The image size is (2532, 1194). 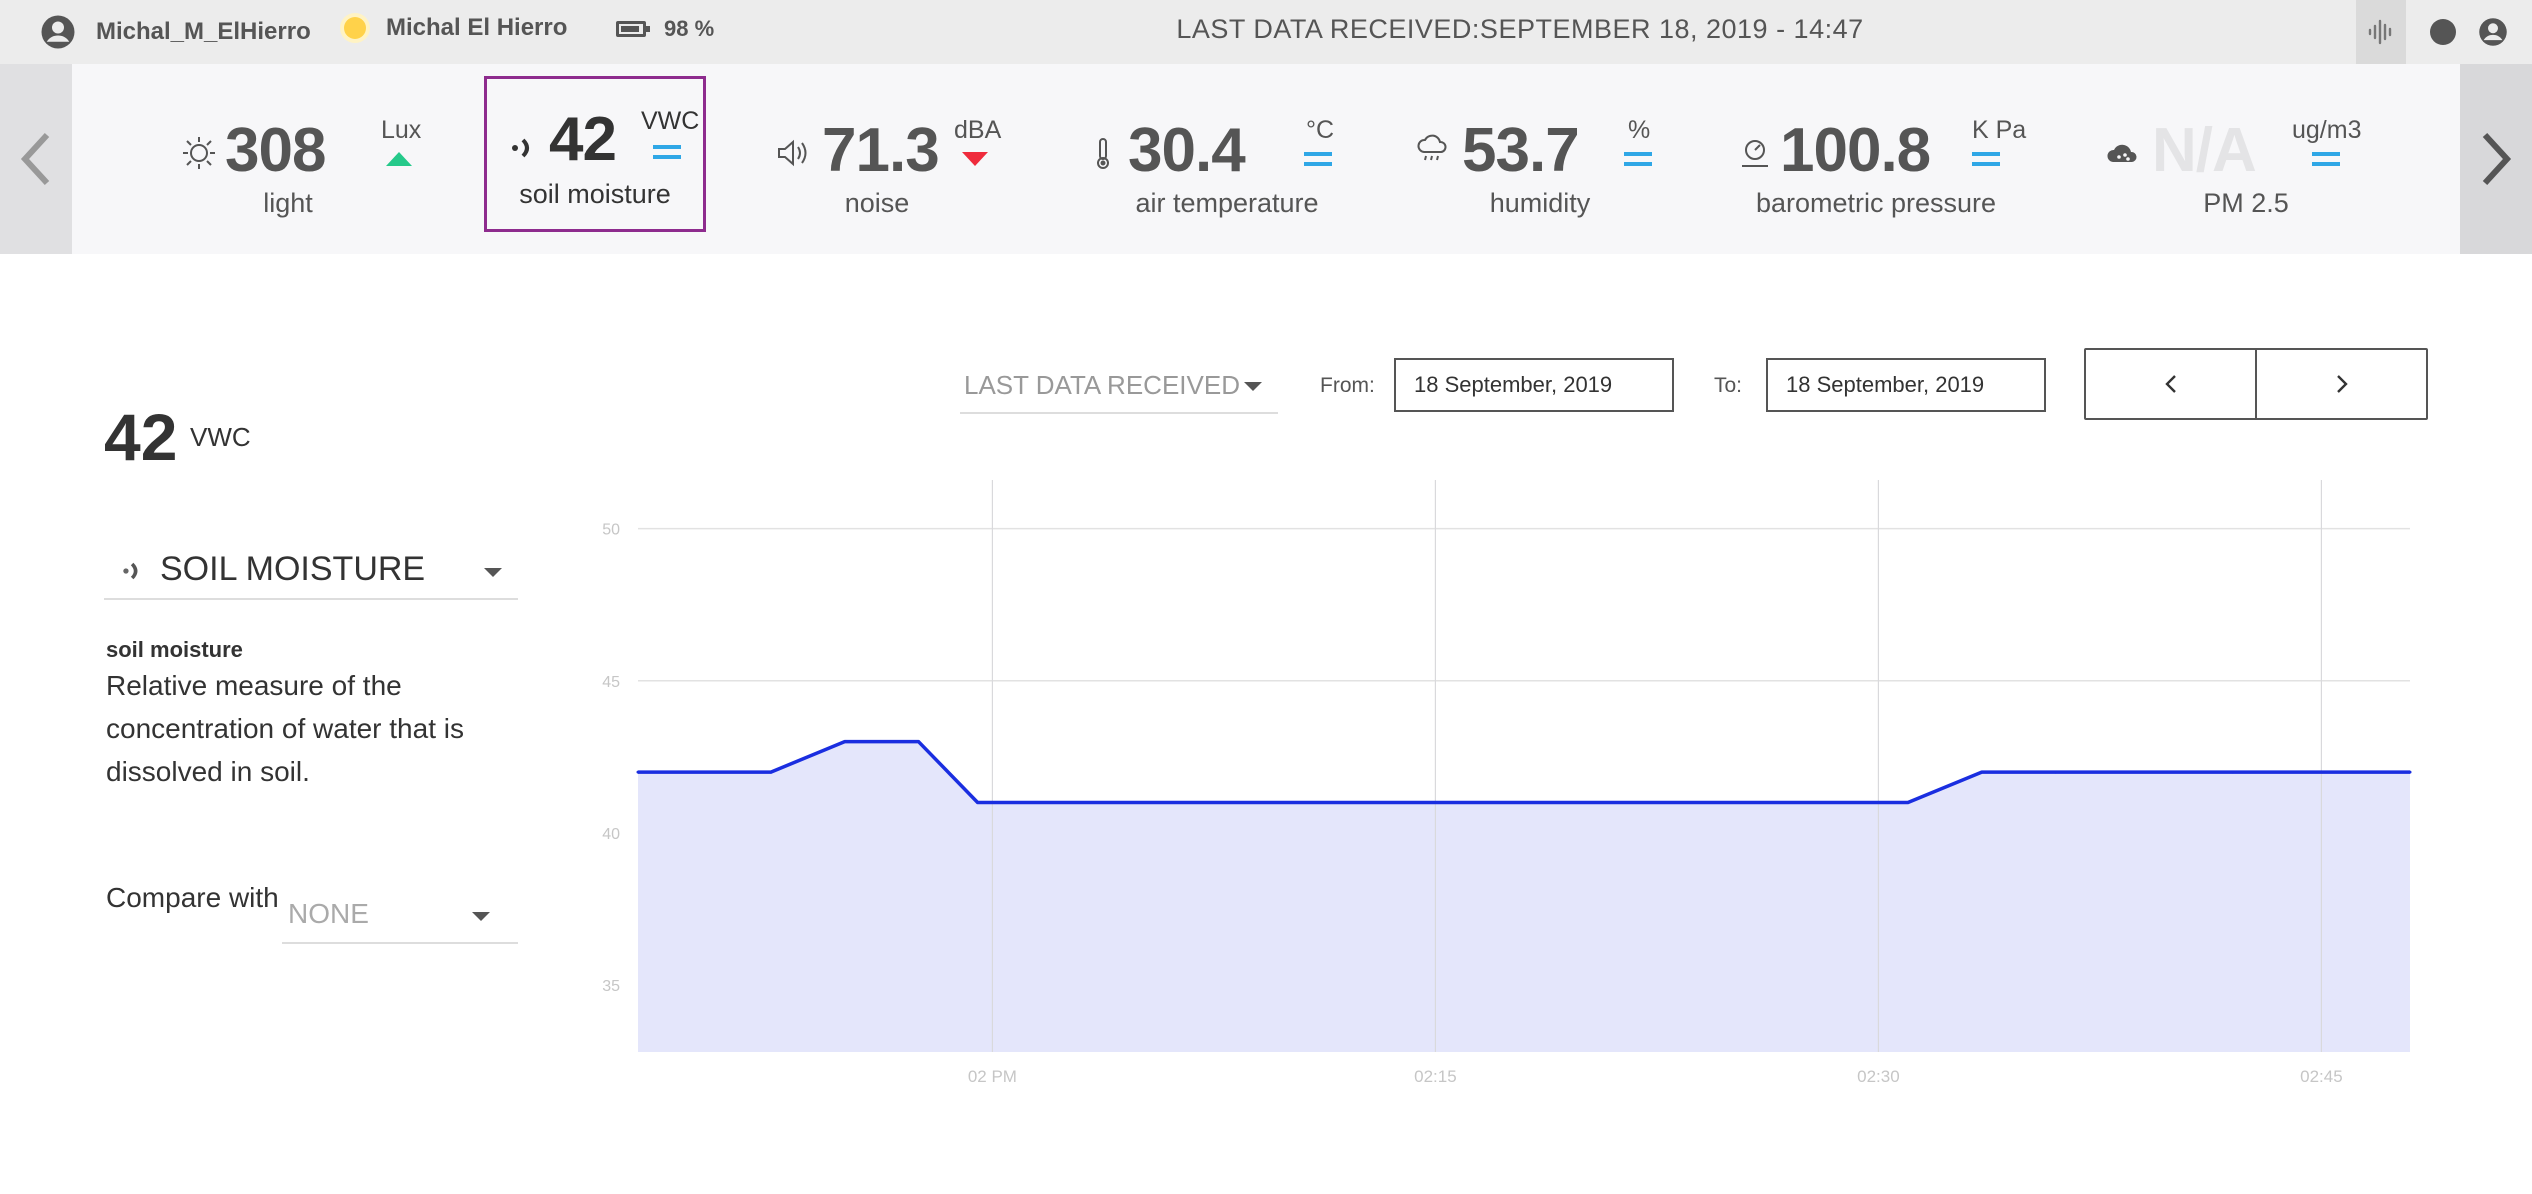 What do you see at coordinates (203, 31) in the screenshot?
I see `username: Michal_M_ElHierro` at bounding box center [203, 31].